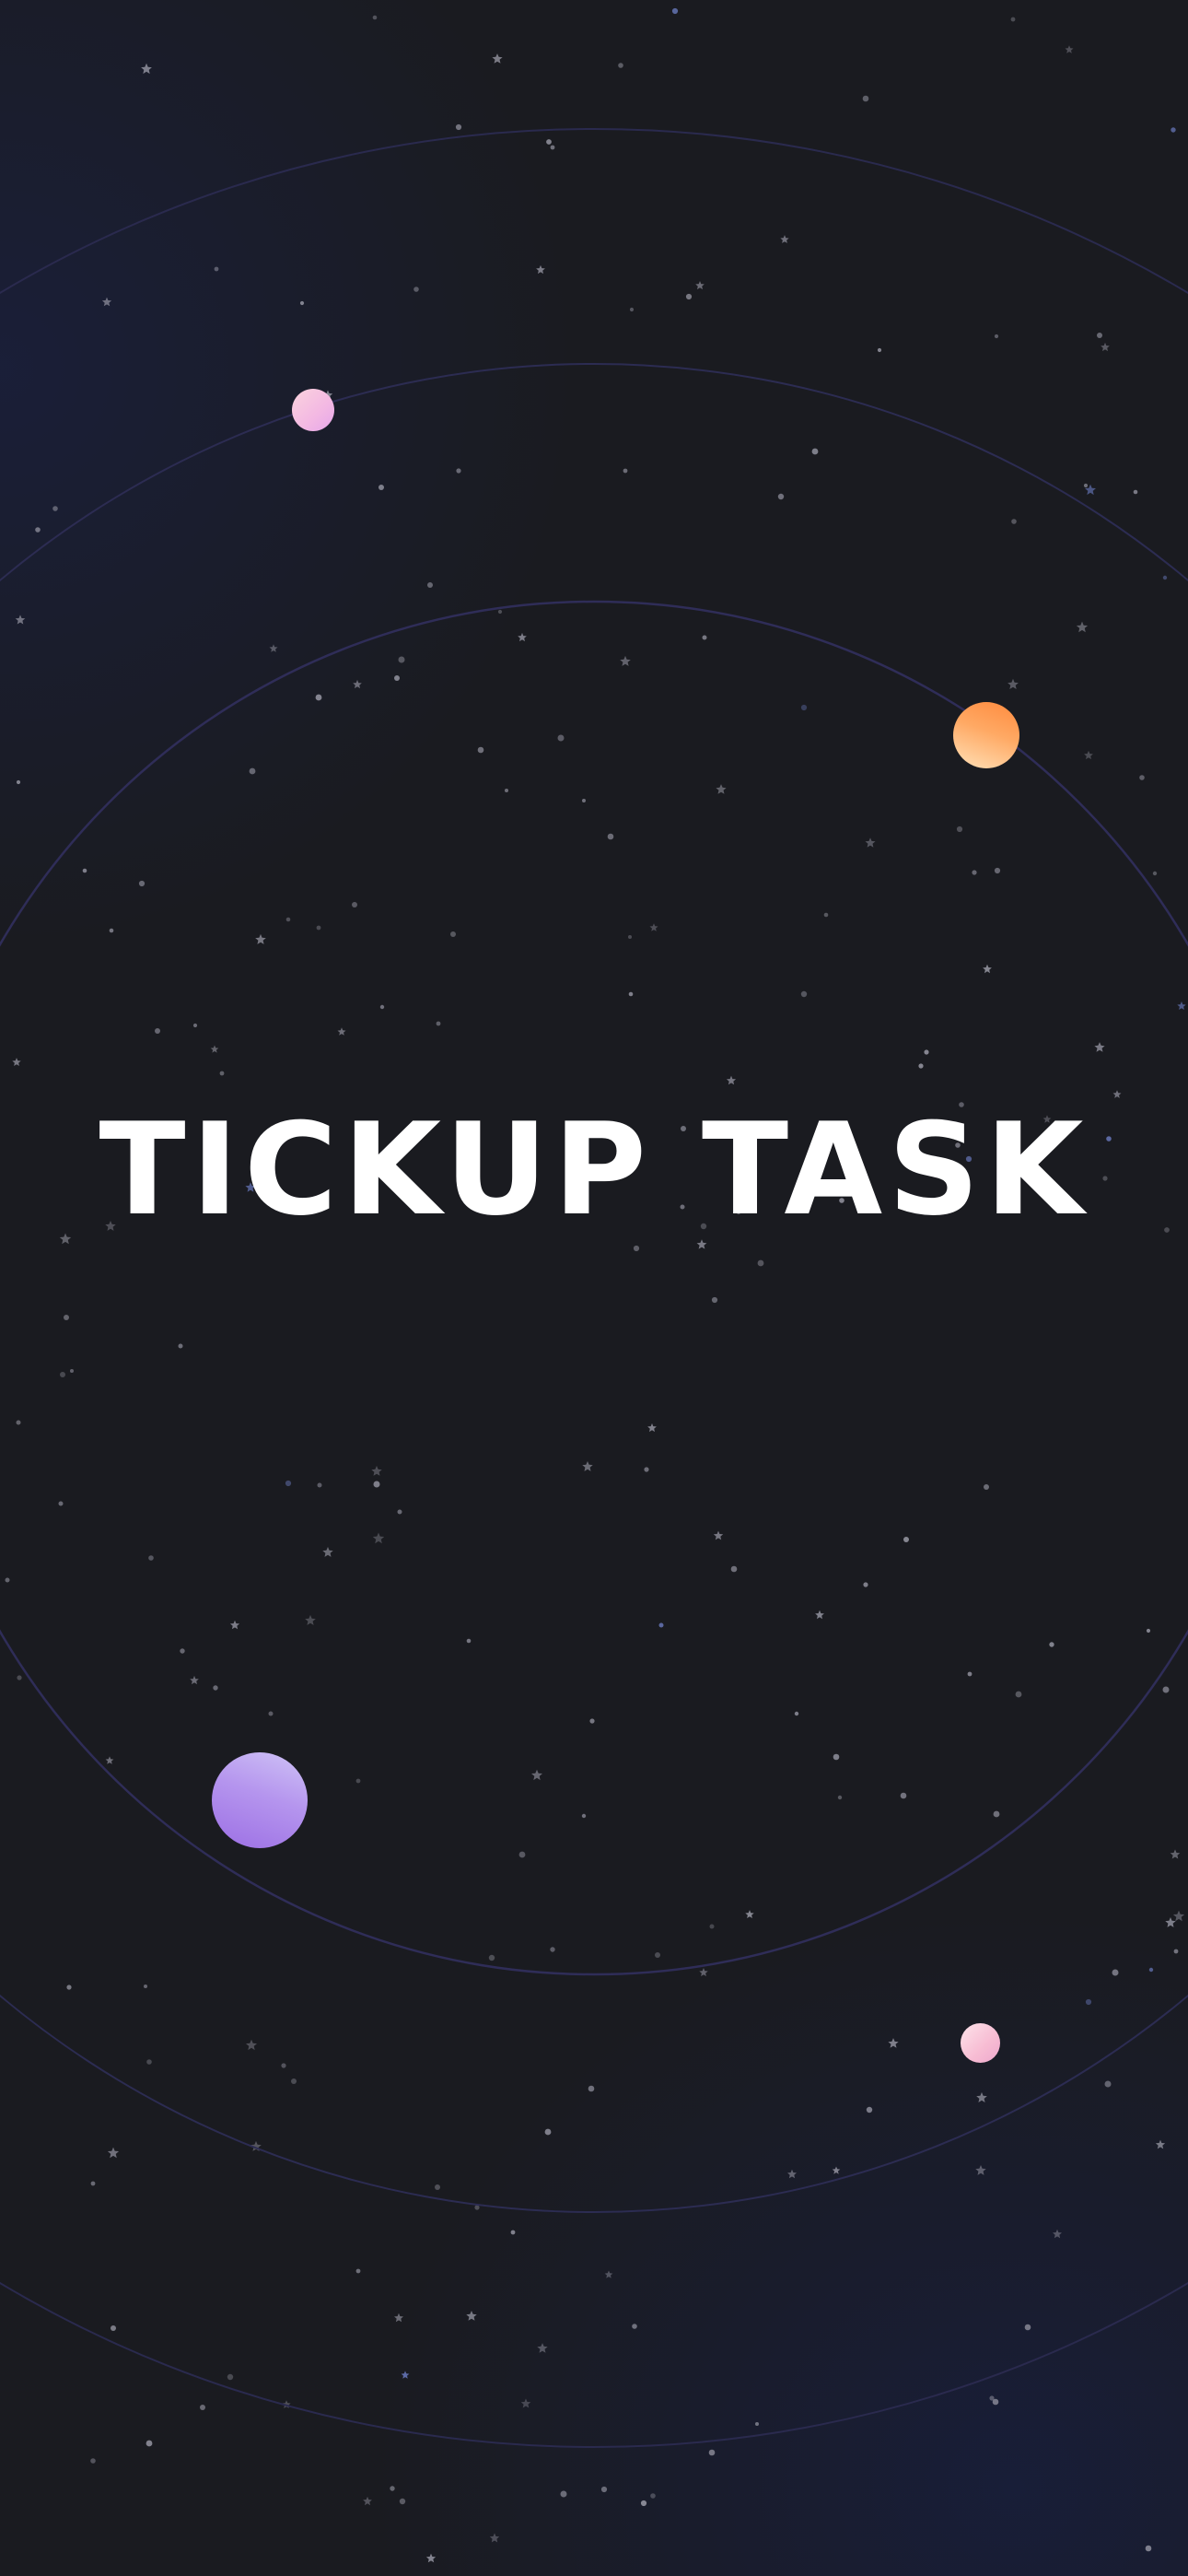 Image resolution: width=1188 pixels, height=2576 pixels. I want to click on orange-planet-icon, so click(986, 735).